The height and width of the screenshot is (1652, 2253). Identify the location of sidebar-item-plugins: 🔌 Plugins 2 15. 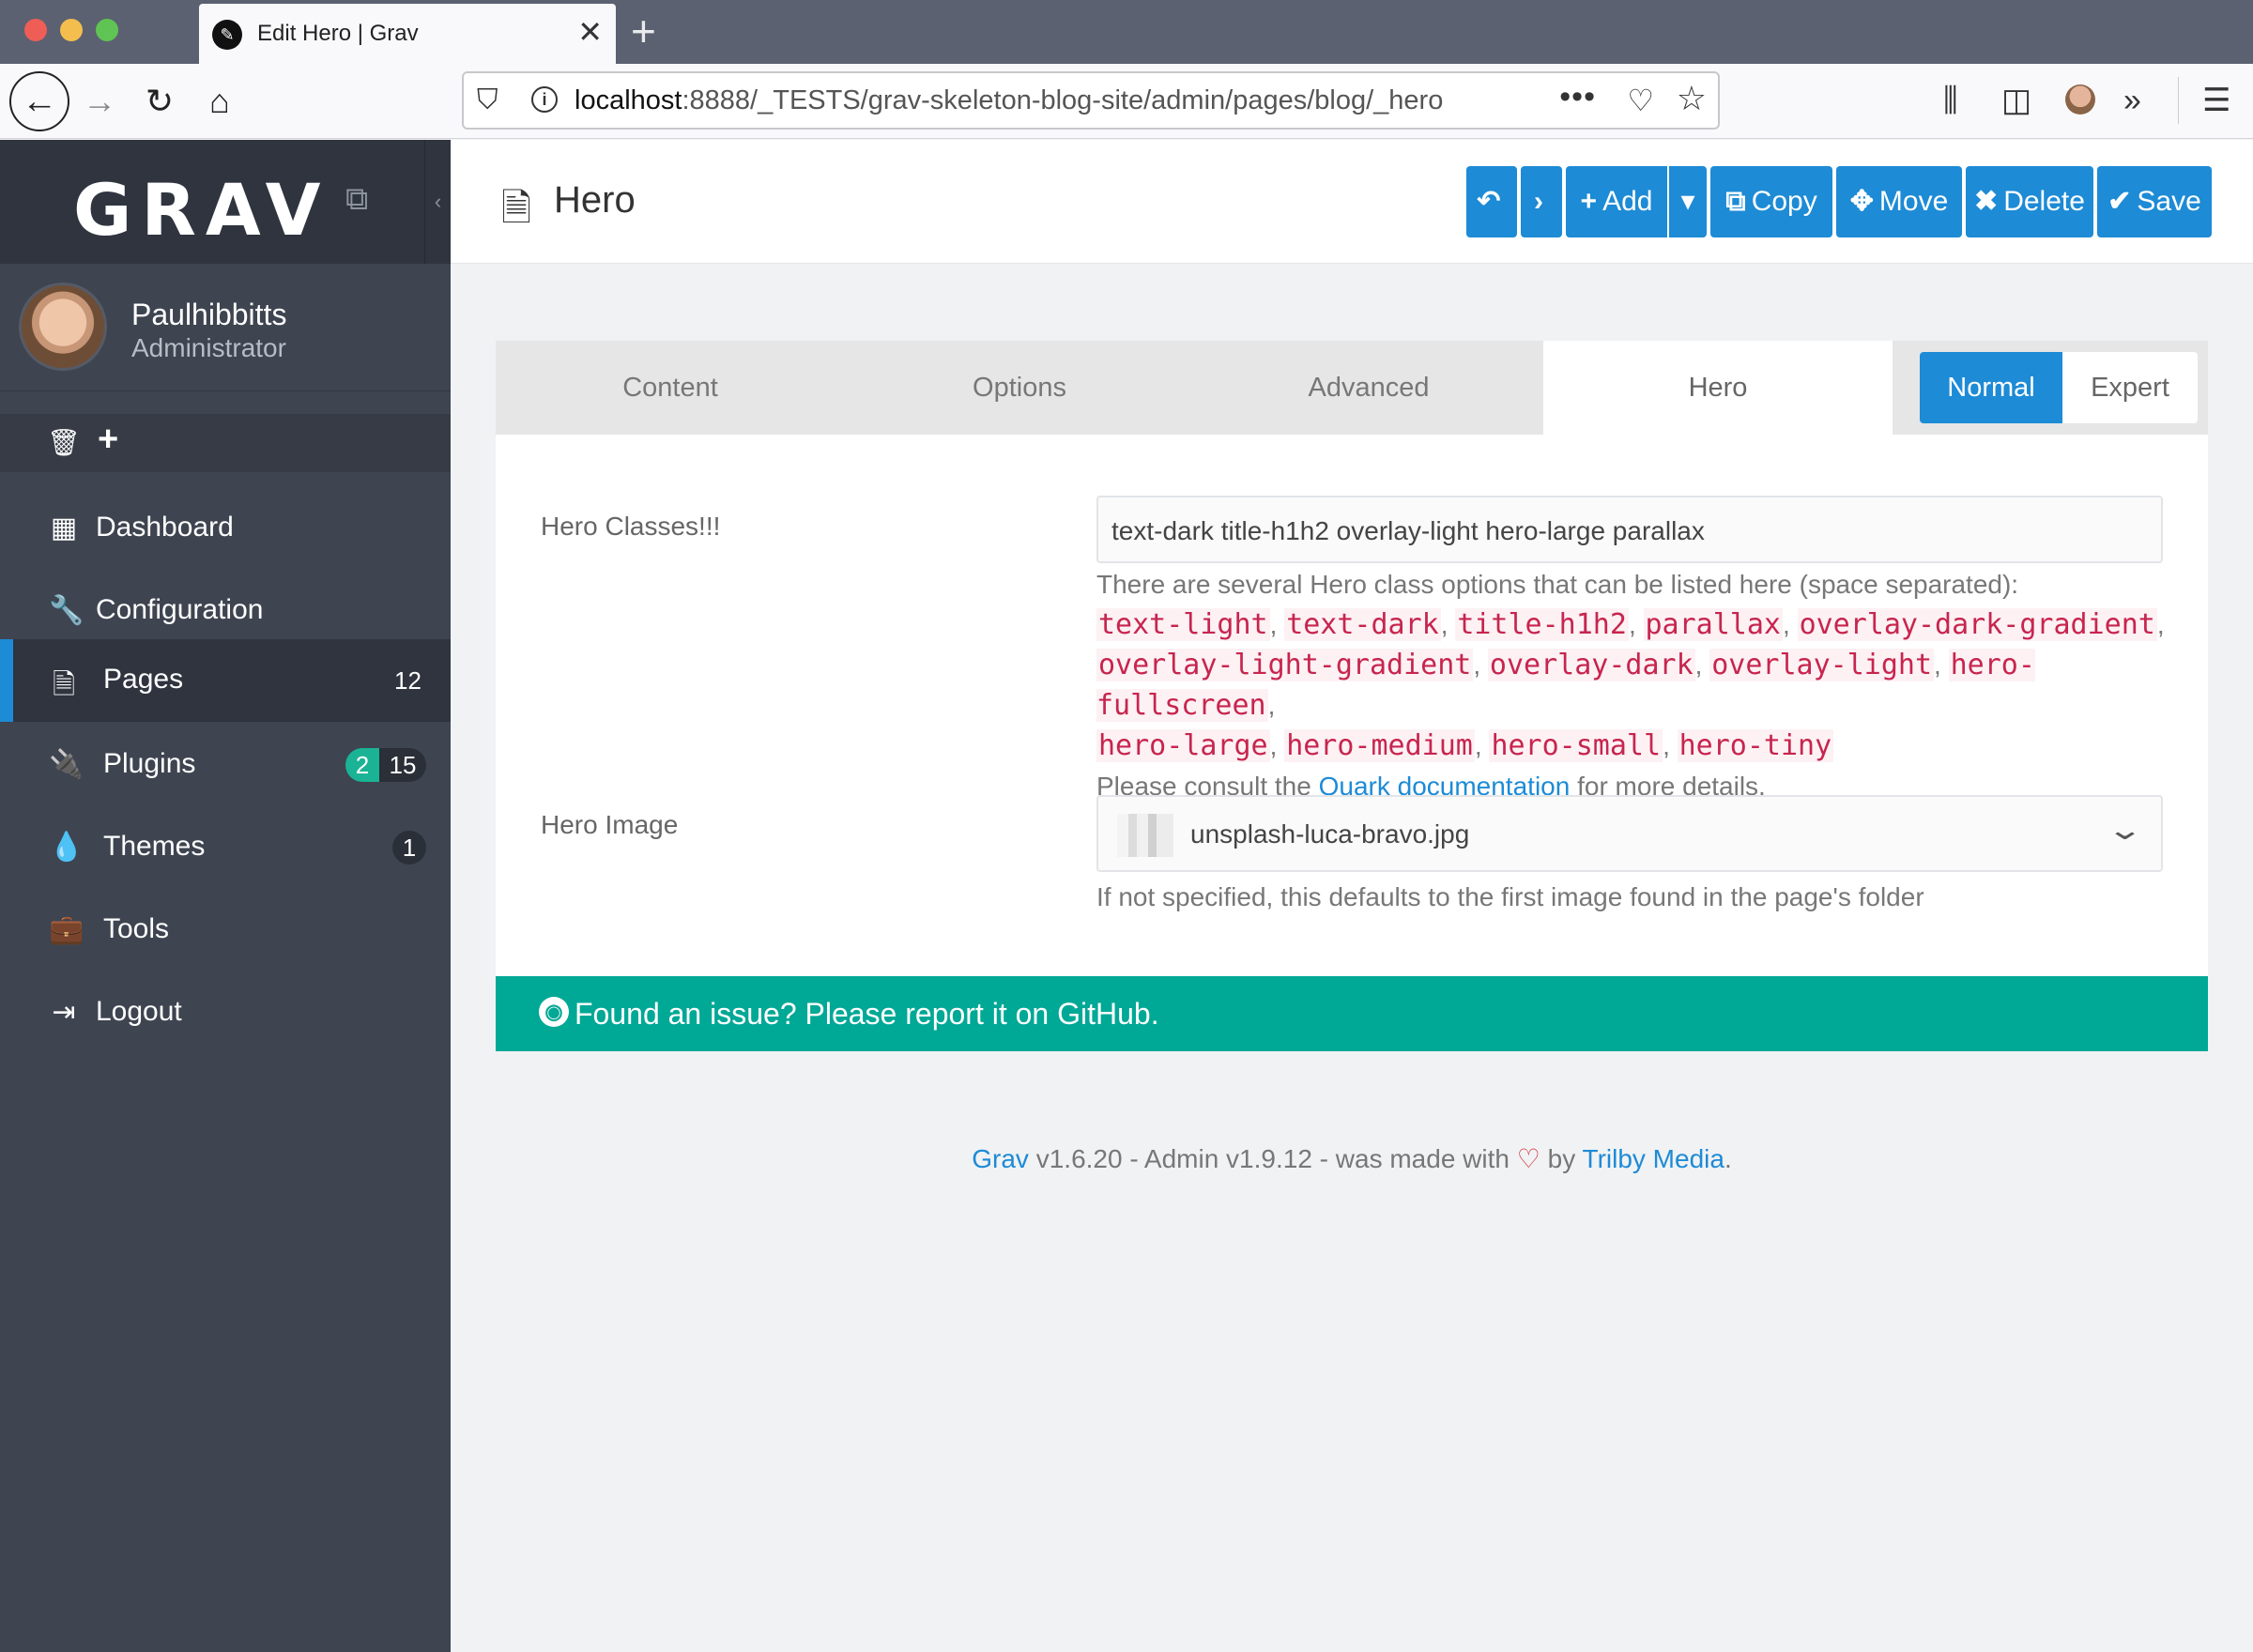
(225, 765).